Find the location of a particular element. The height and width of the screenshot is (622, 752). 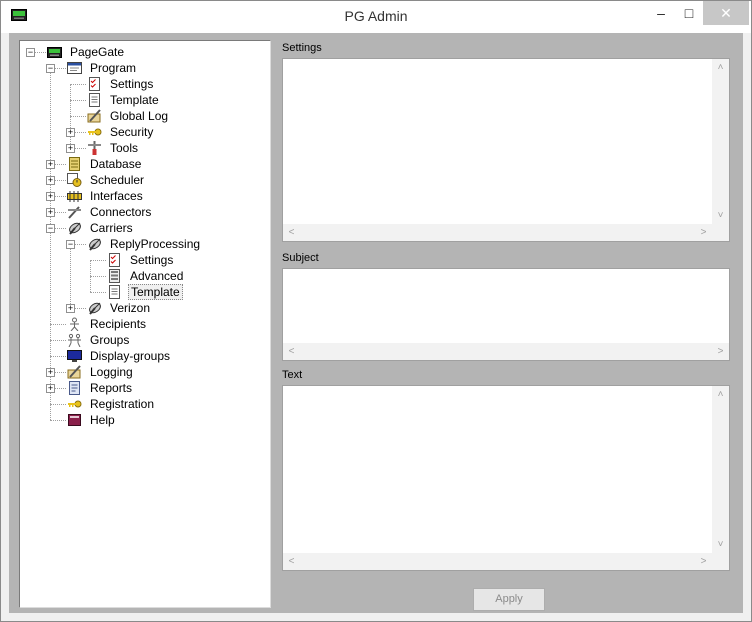

tree-item-label: Verizon is located at coordinates (130, 308).